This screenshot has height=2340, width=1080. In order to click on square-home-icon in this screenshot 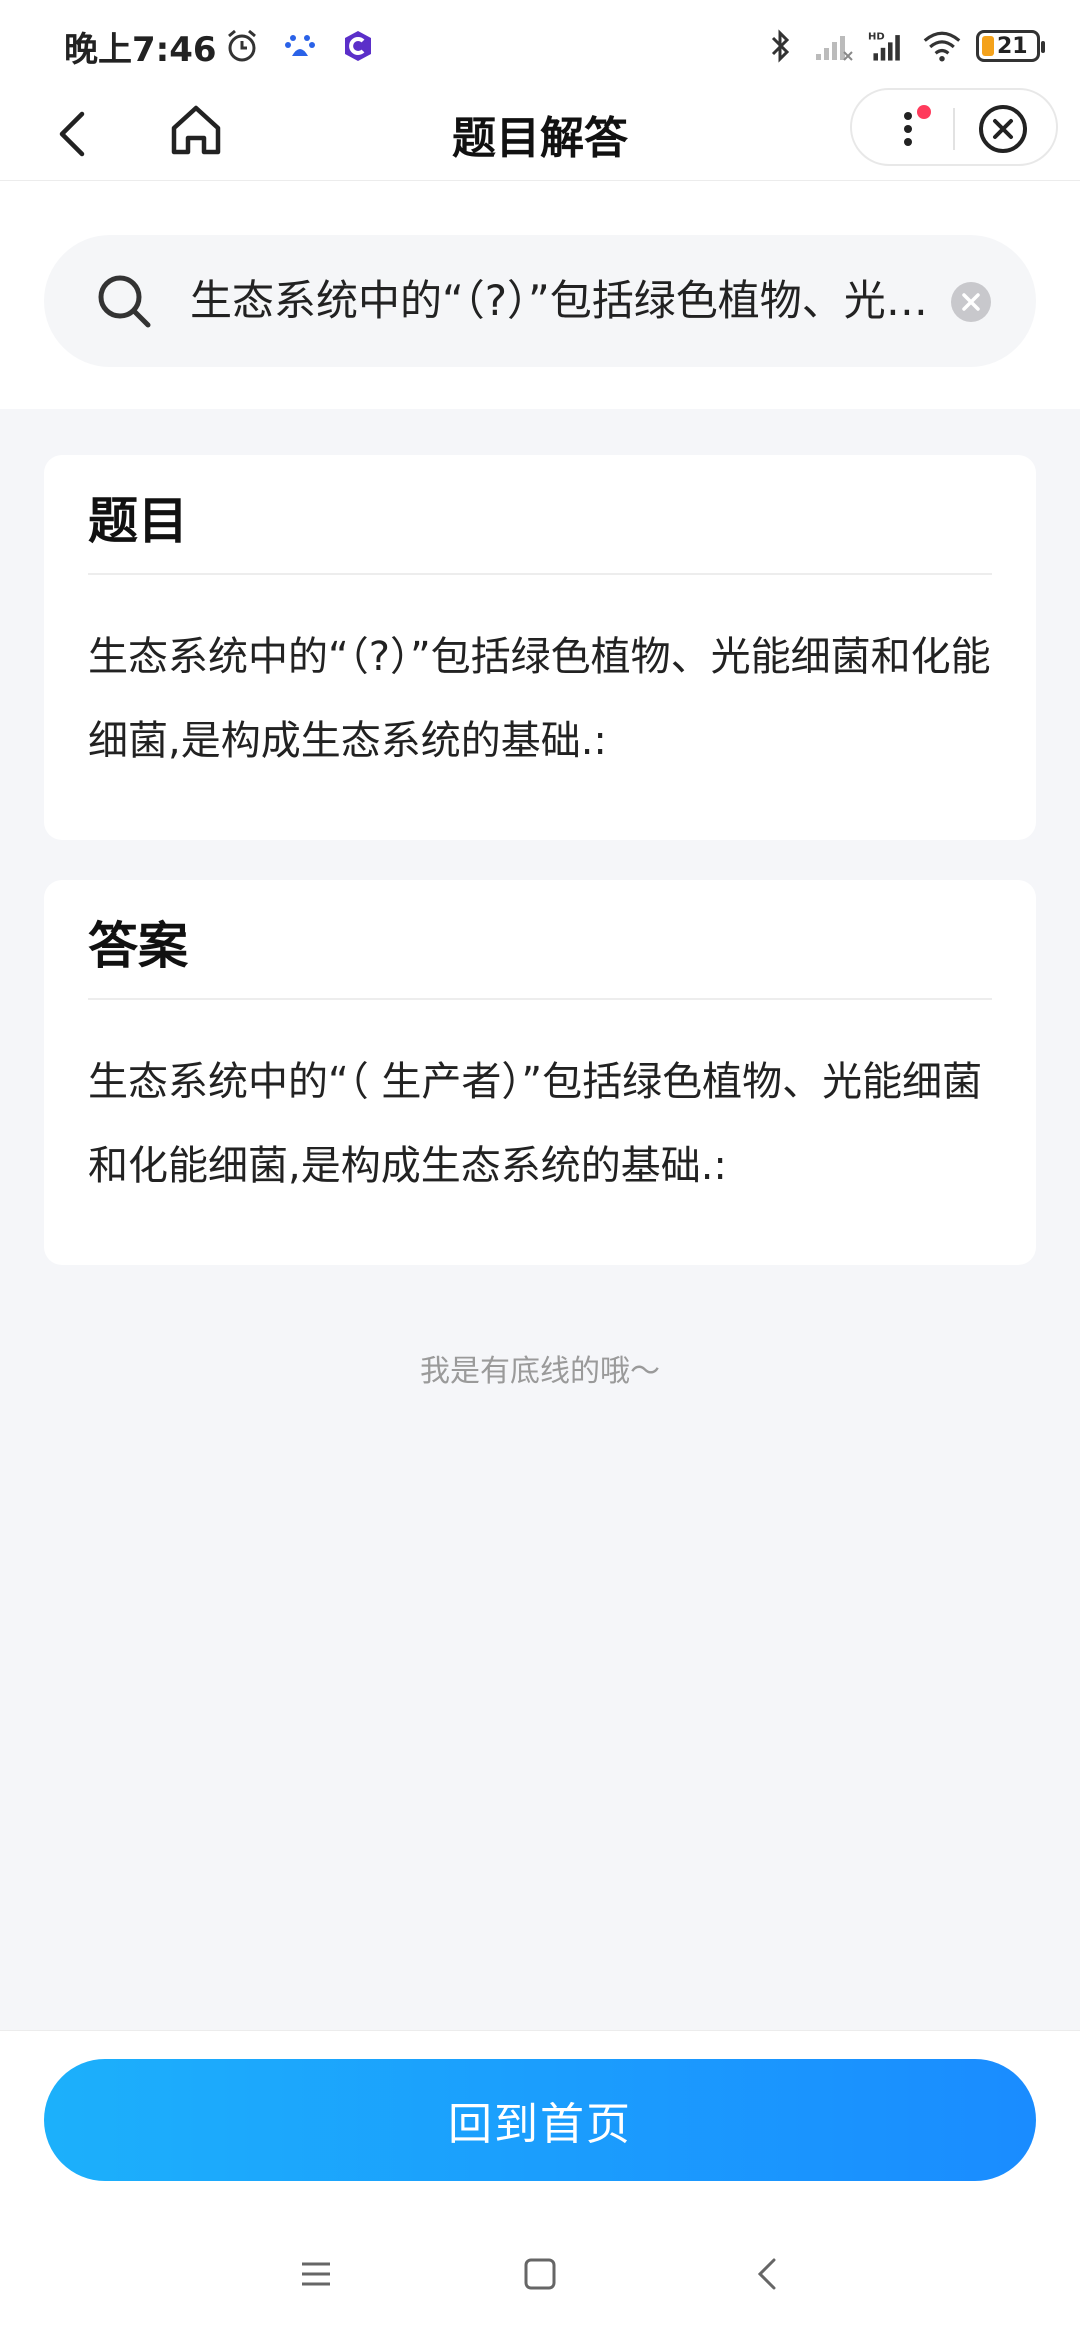, I will do `click(540, 2274)`.